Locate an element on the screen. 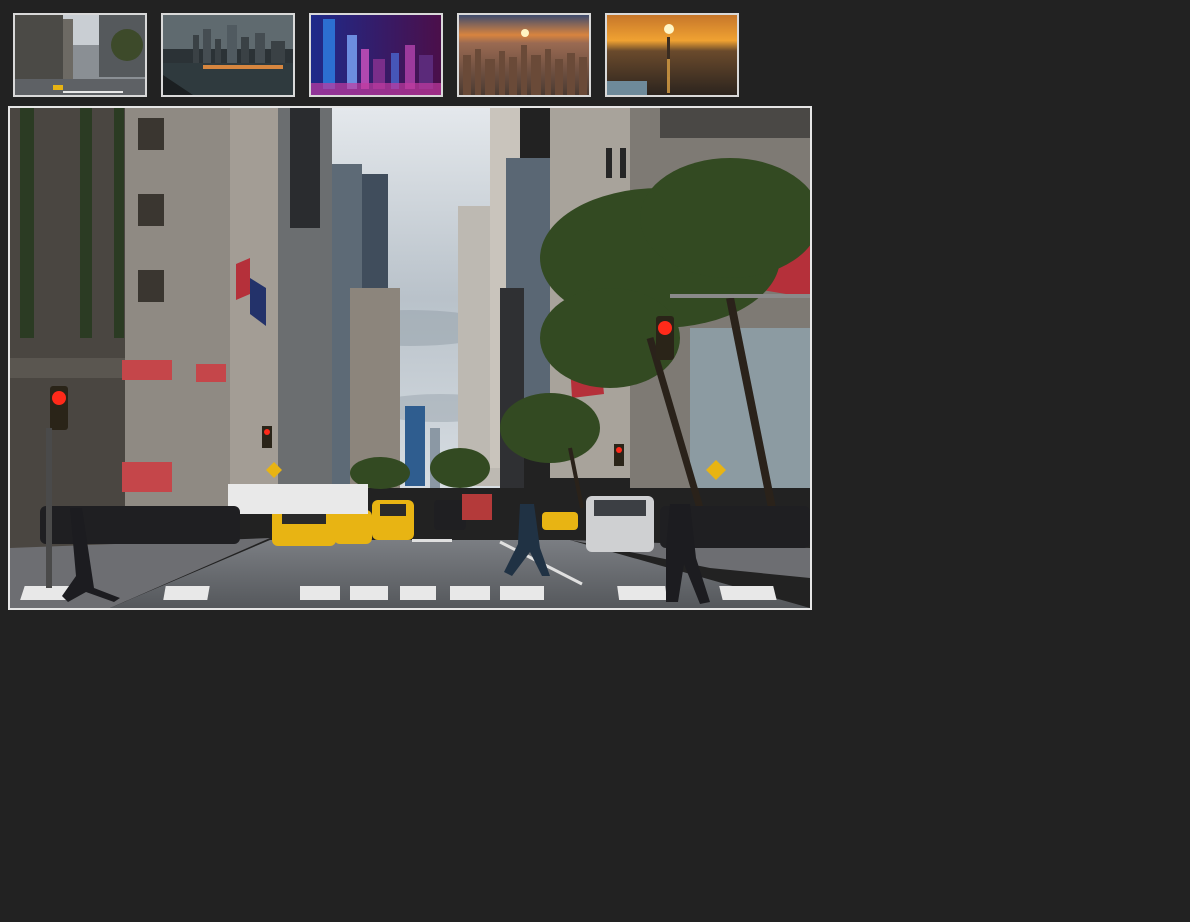 This screenshot has width=1190, height=922. thumbnail-image-harbor is located at coordinates (228, 55).